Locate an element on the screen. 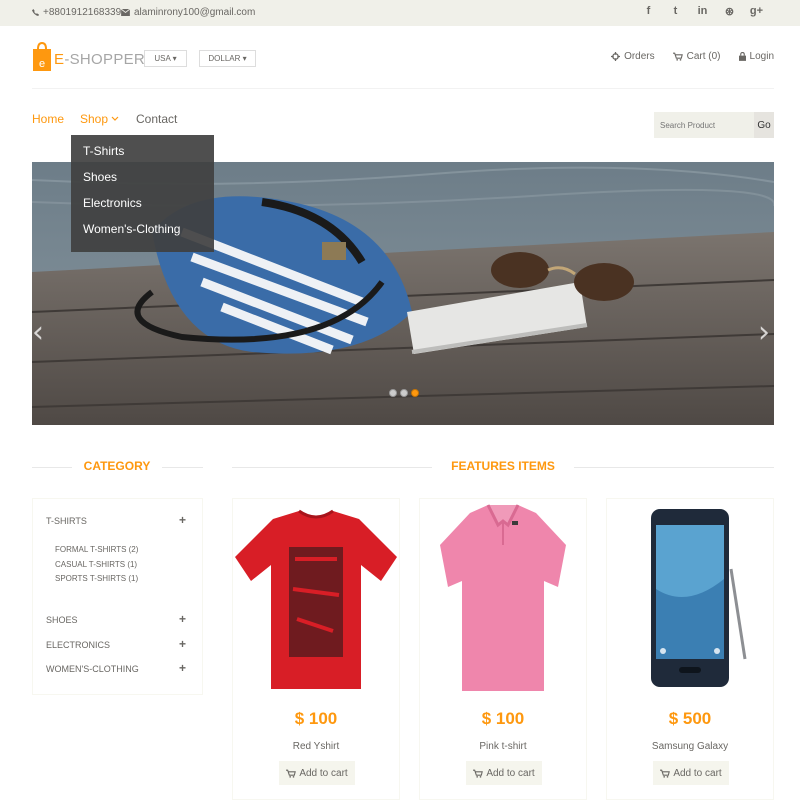 This screenshot has height=800, width=800. product-price: $ 500 is located at coordinates (690, 718).